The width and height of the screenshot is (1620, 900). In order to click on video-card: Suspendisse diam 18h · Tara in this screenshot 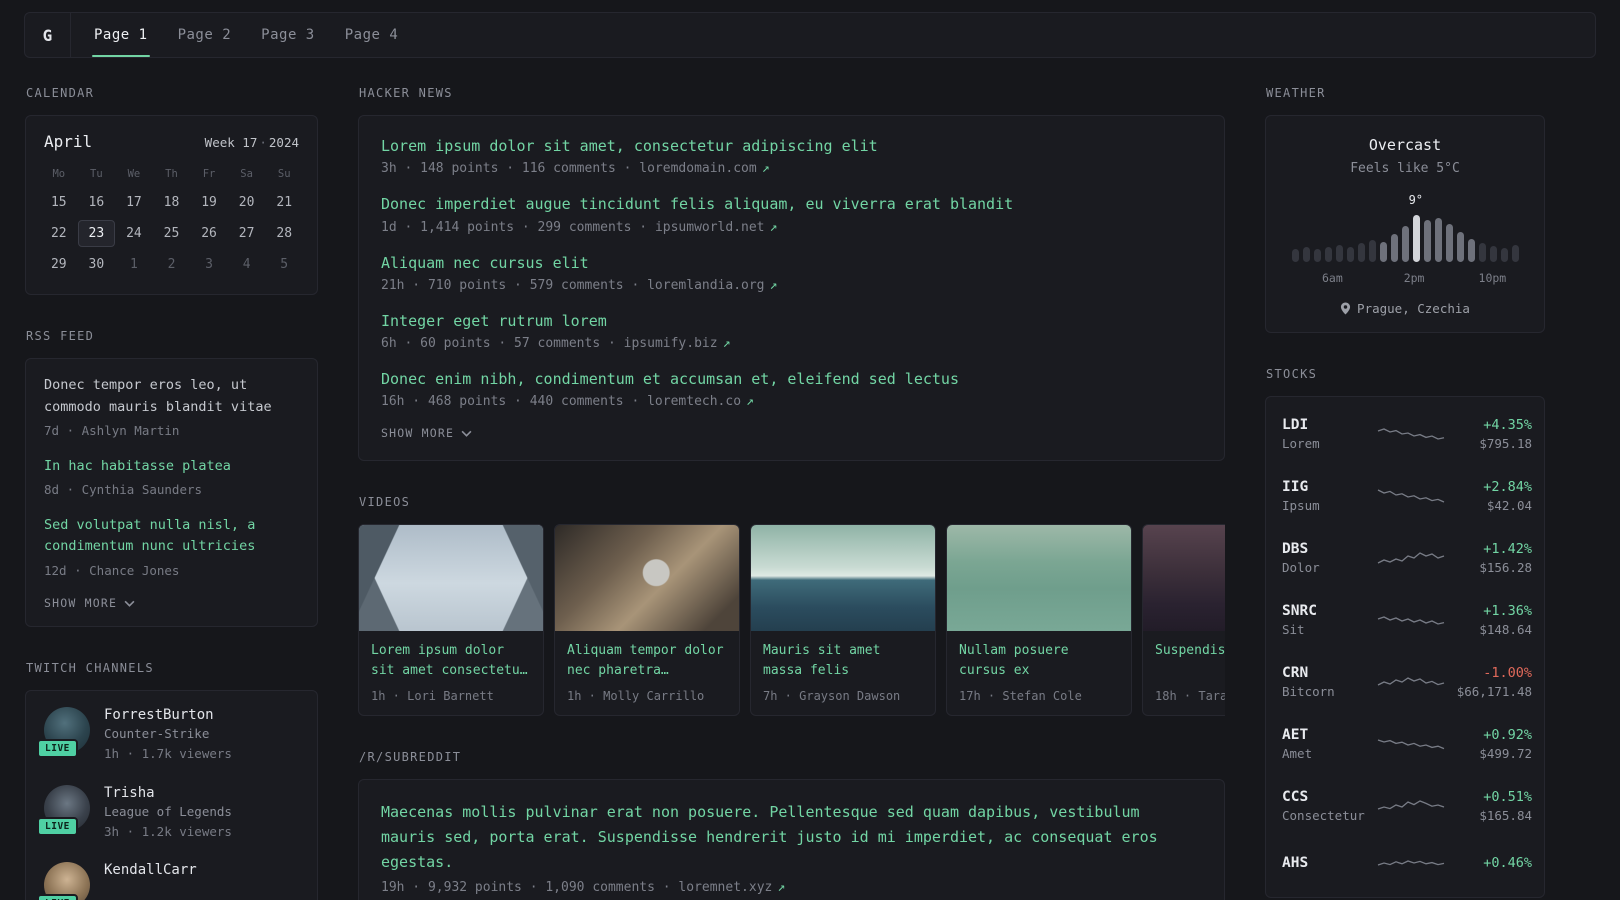, I will do `click(1183, 620)`.